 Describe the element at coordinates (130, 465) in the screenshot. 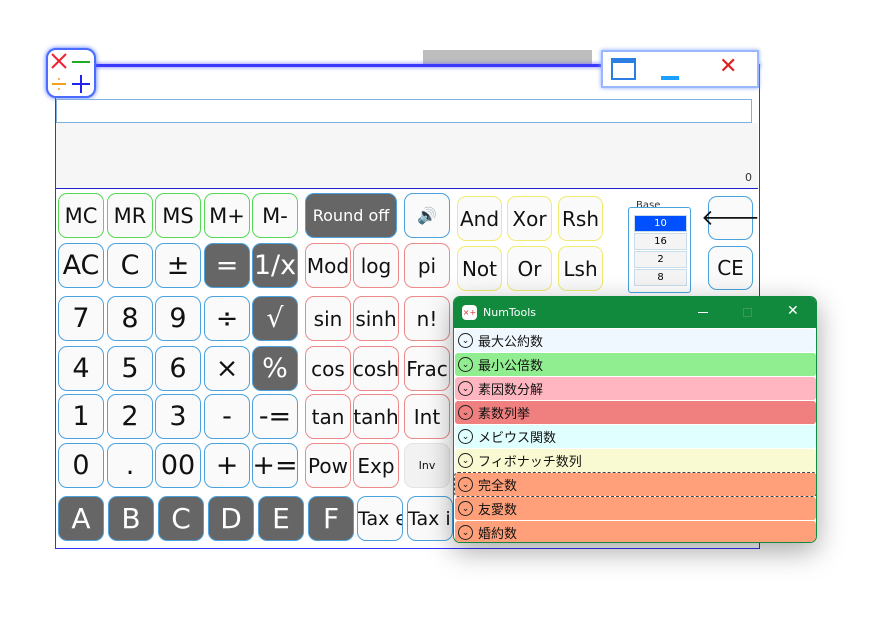

I see `key-button: .` at that location.